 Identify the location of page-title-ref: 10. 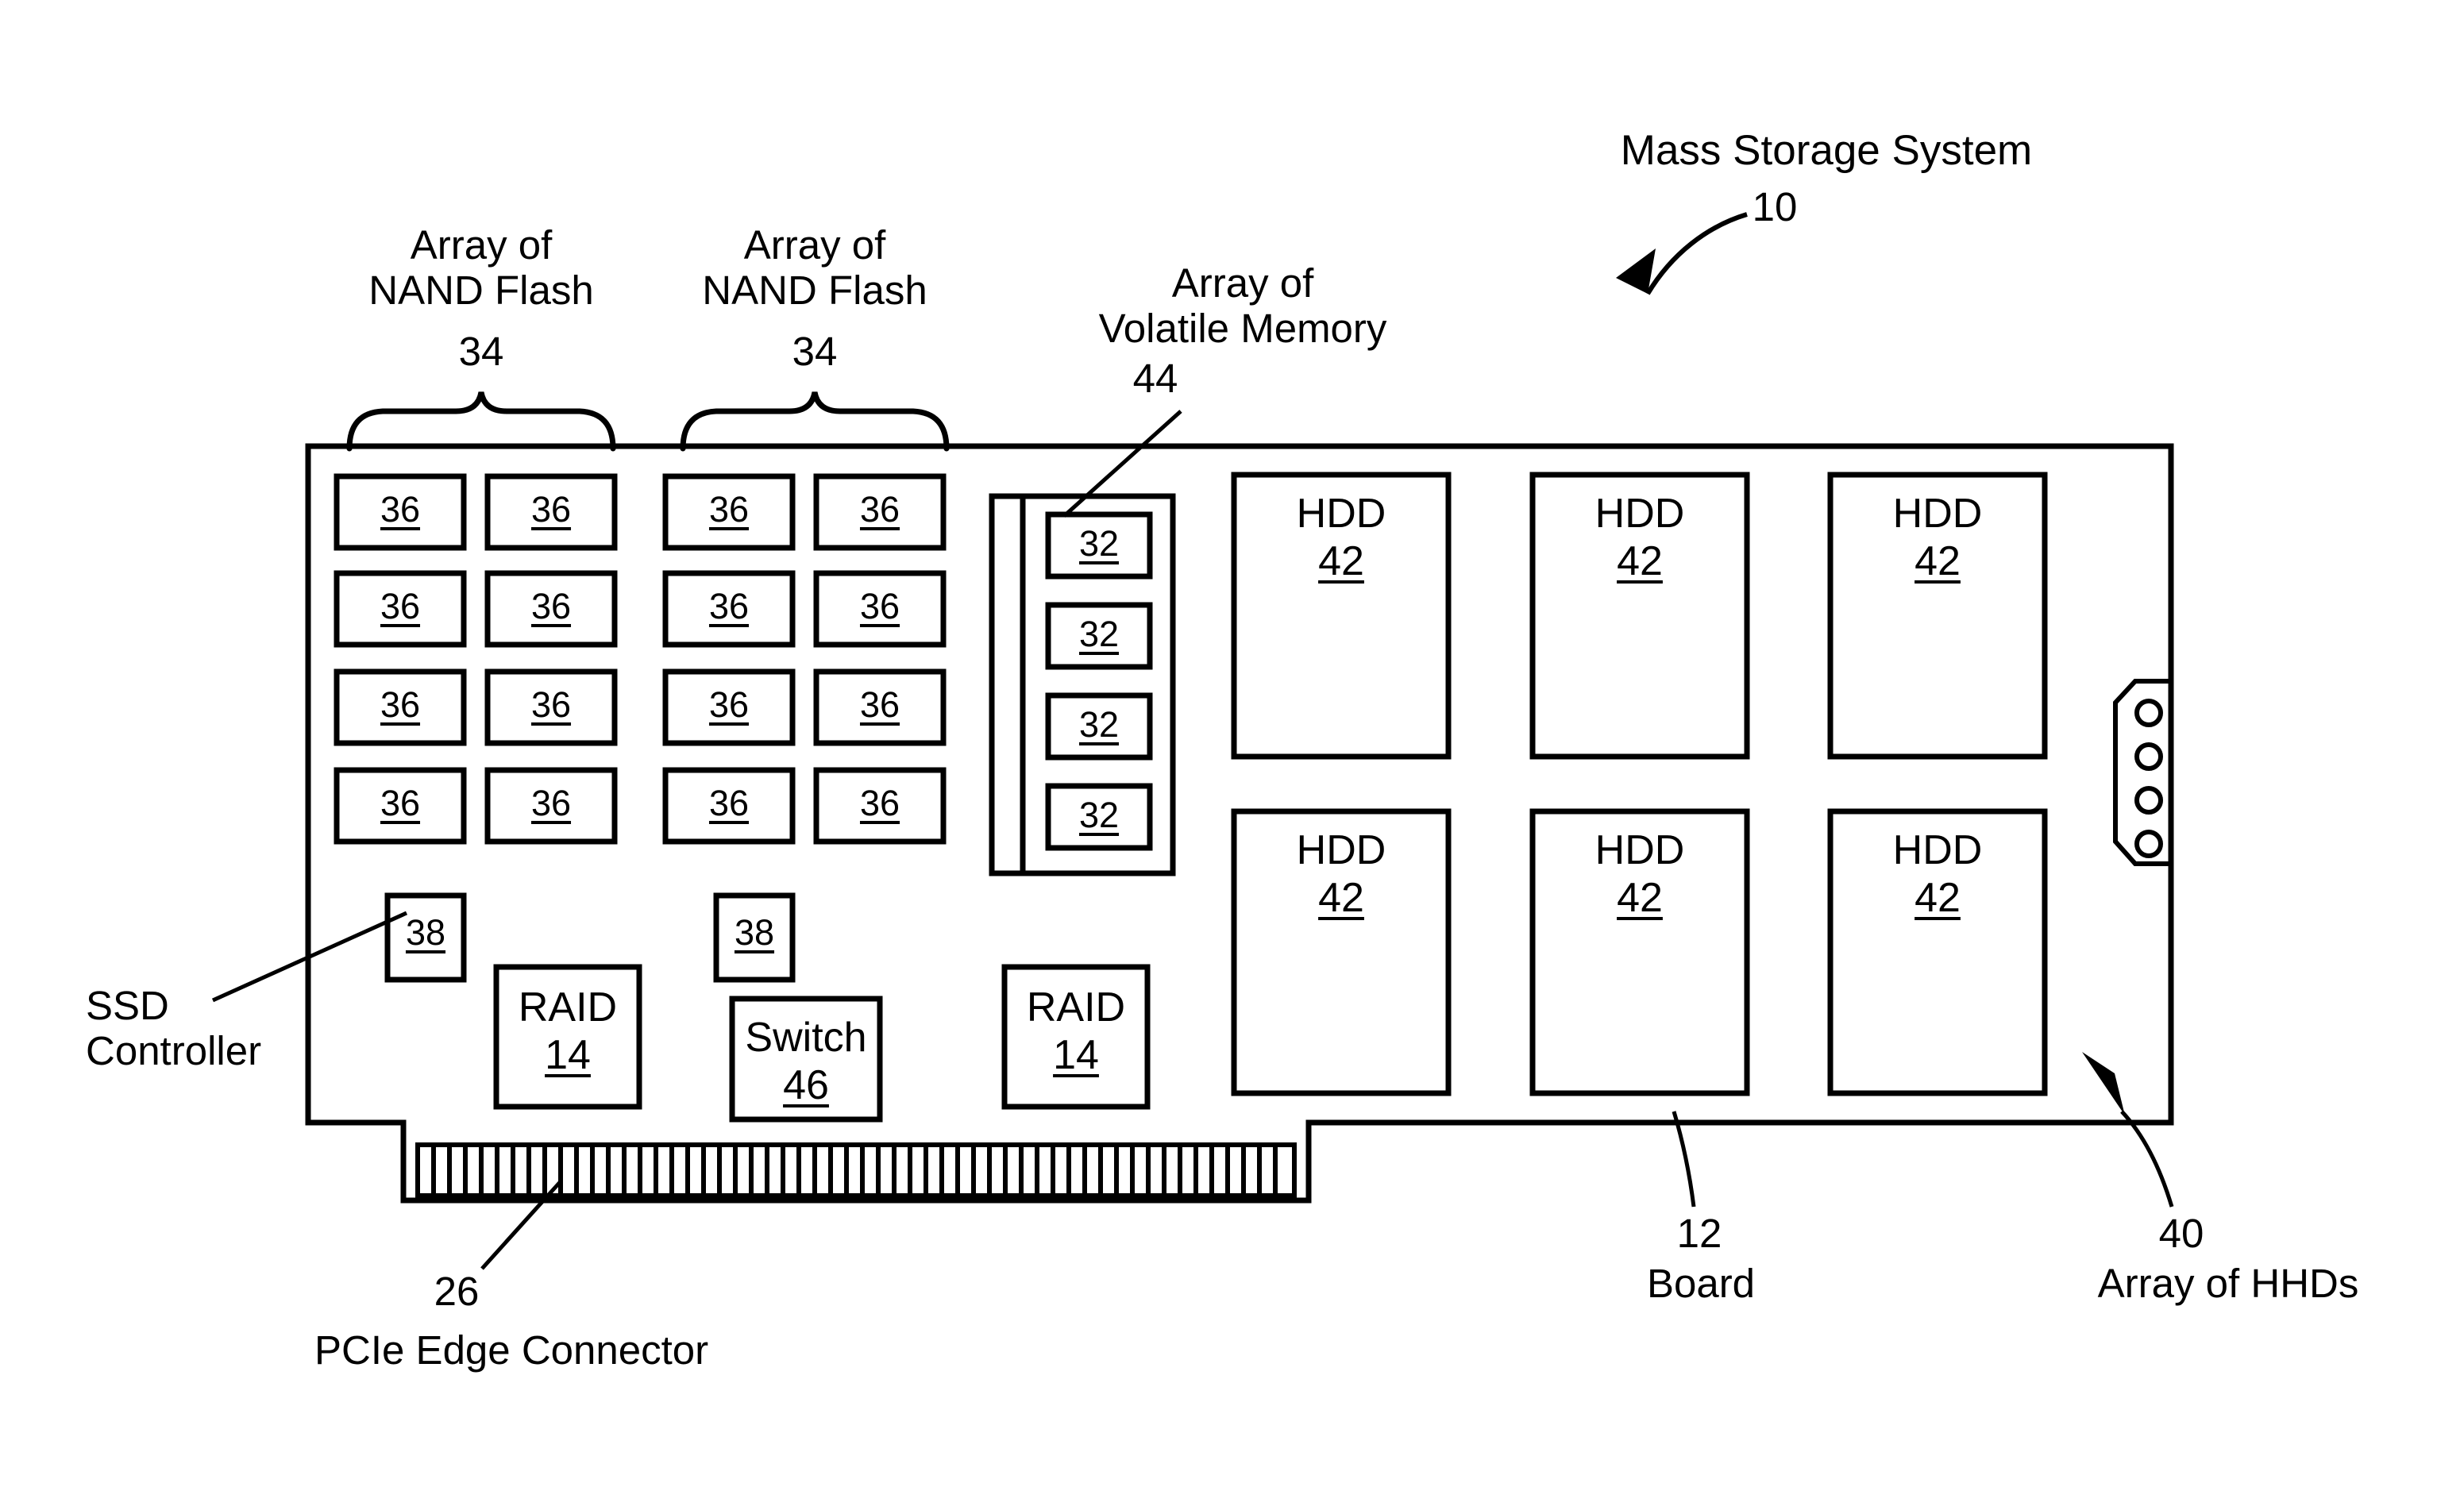
(1775, 206).